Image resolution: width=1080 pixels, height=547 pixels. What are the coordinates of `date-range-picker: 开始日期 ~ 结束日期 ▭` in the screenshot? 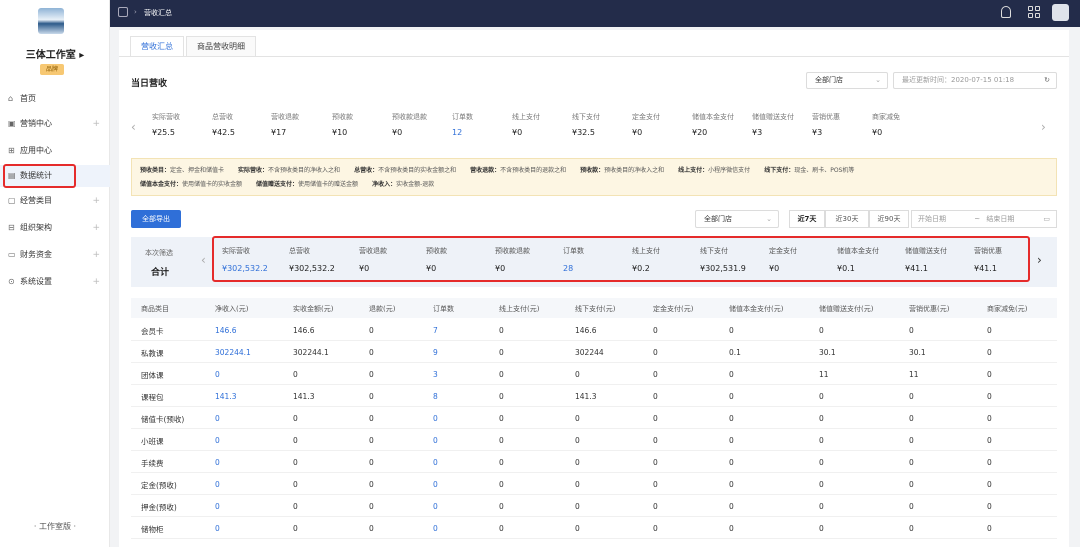 It's located at (984, 219).